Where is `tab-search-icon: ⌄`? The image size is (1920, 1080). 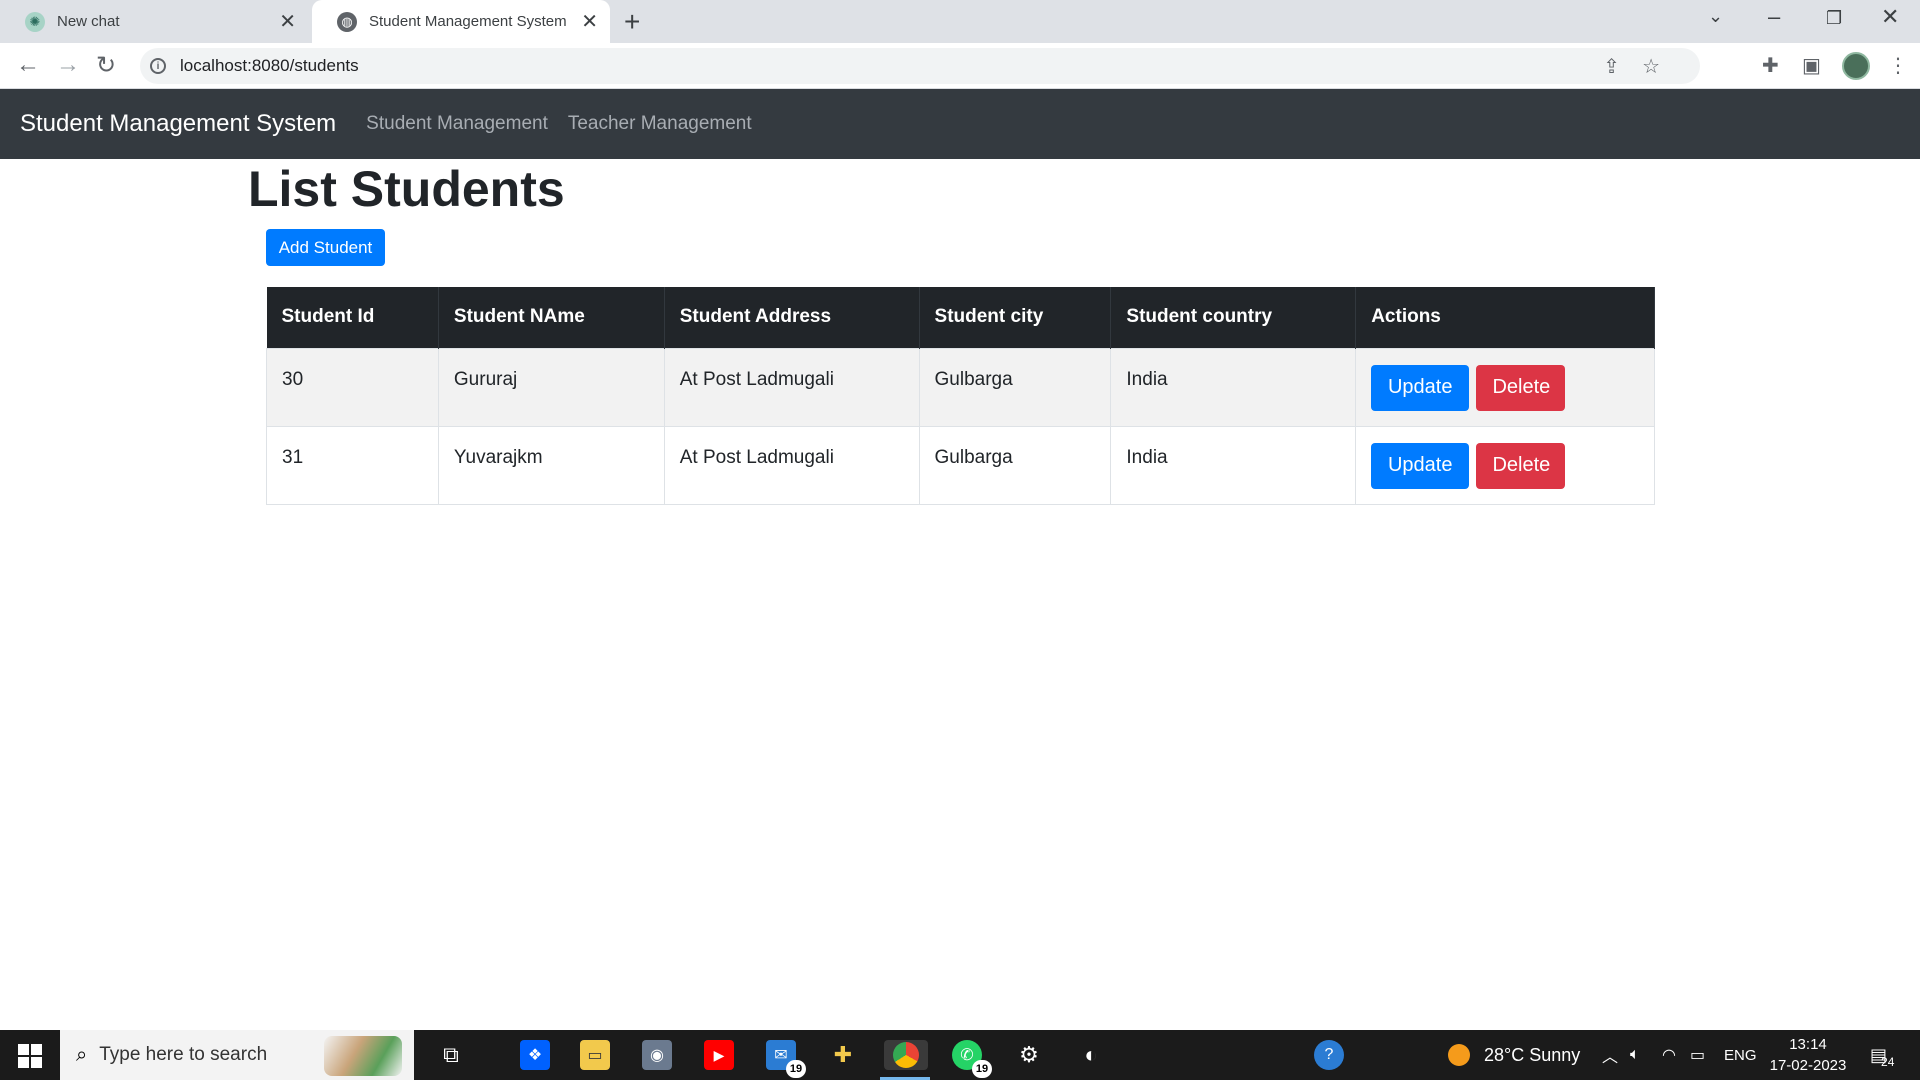
tab-search-icon: ⌄ is located at coordinates (1715, 16).